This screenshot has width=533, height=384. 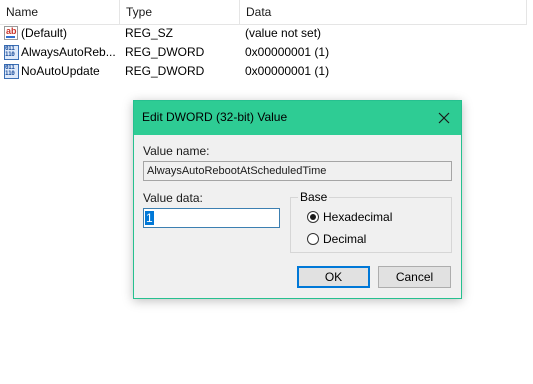 What do you see at coordinates (180, 12) in the screenshot?
I see `column-header-type: Type` at bounding box center [180, 12].